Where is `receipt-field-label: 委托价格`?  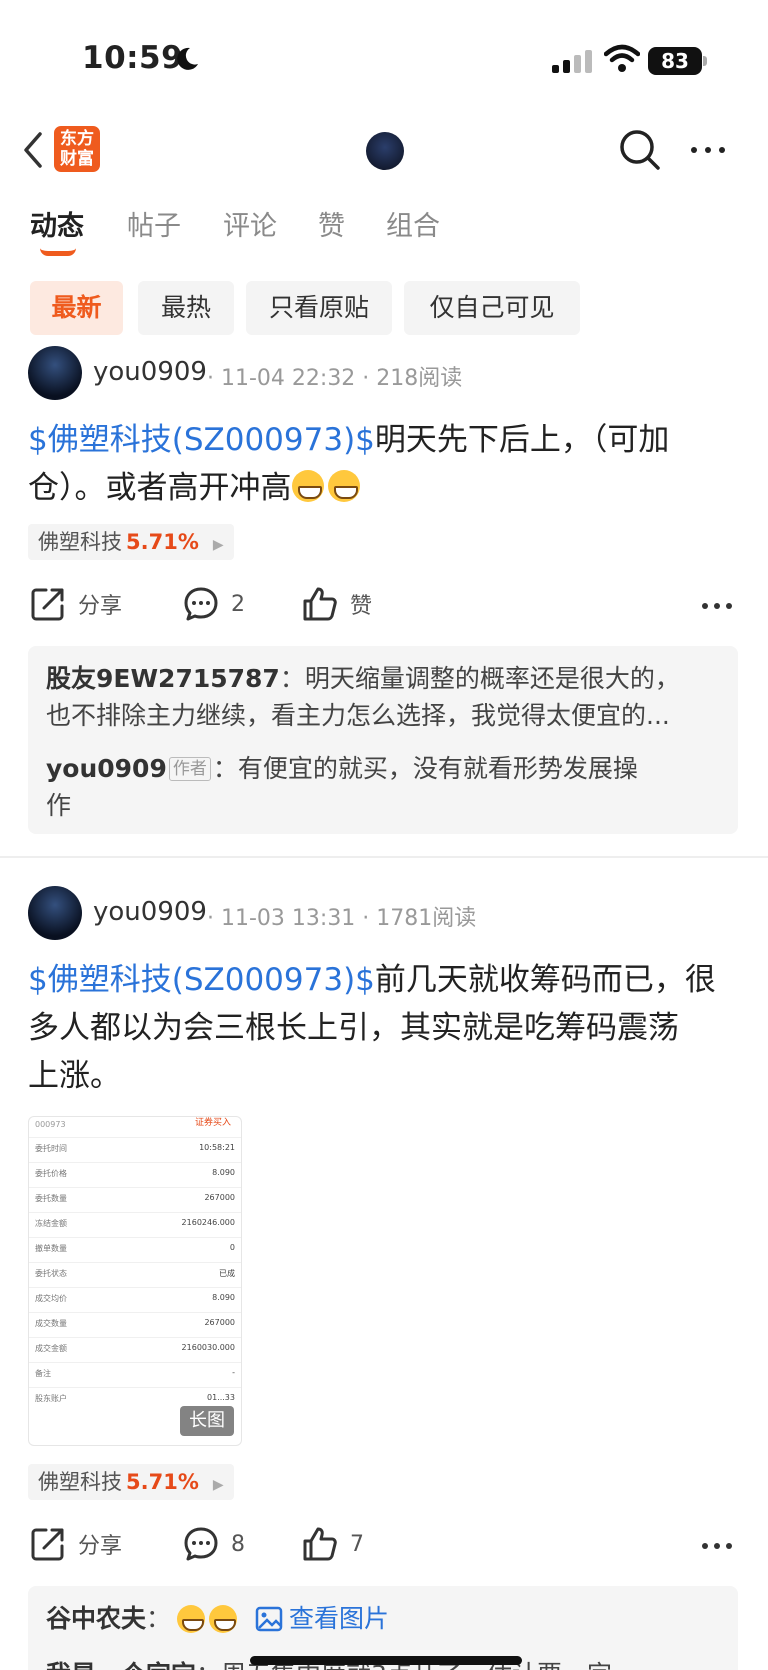
receipt-field-label: 委托价格 is located at coordinates (51, 1173).